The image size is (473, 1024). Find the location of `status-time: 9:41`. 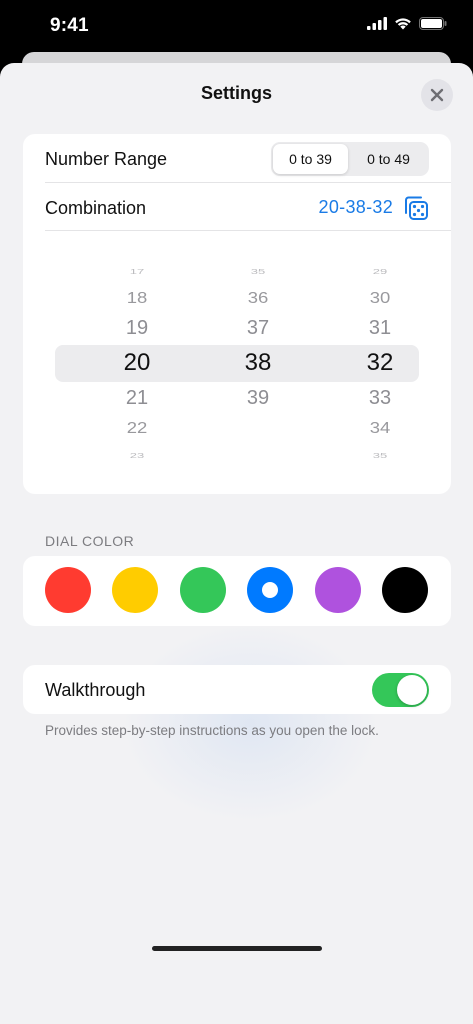

status-time: 9:41 is located at coordinates (69, 25).